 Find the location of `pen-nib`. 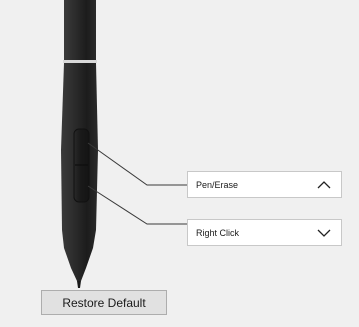

pen-nib is located at coordinates (79, 284).